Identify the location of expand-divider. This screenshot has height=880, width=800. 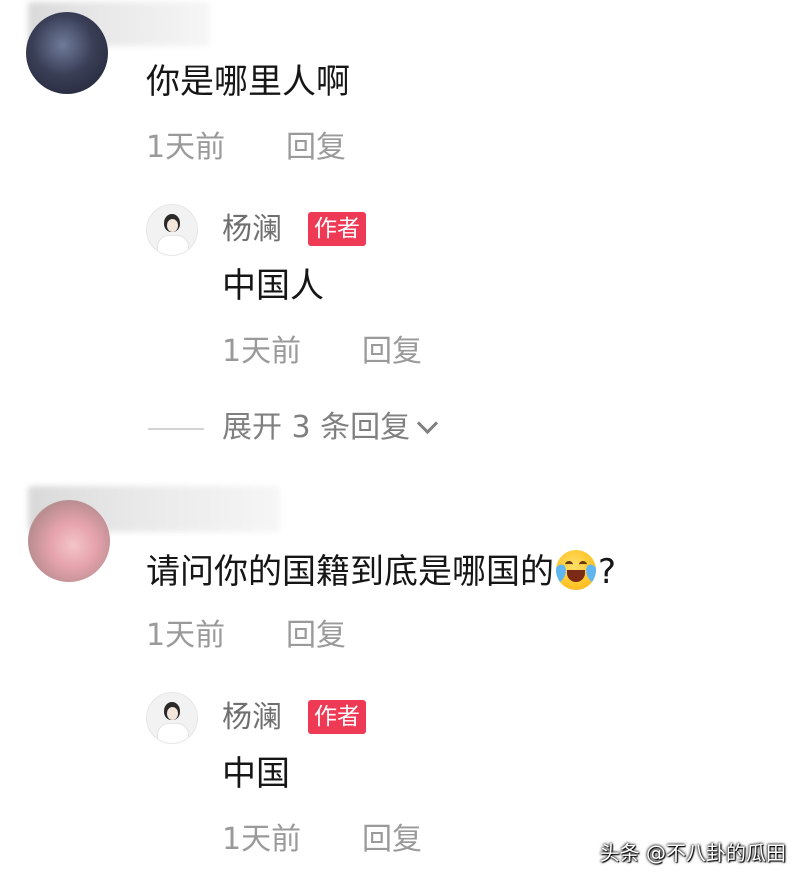
(176, 429).